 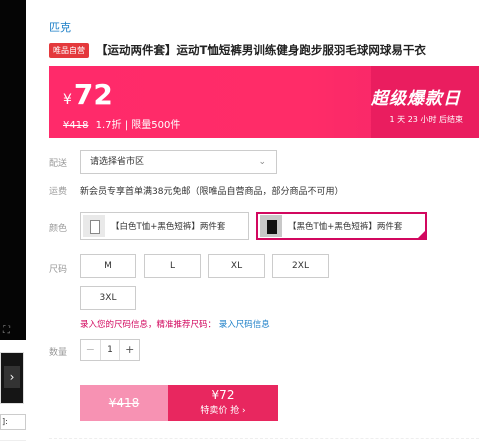 I want to click on region-select: 请选择省市区 ⌄, so click(x=178, y=162).